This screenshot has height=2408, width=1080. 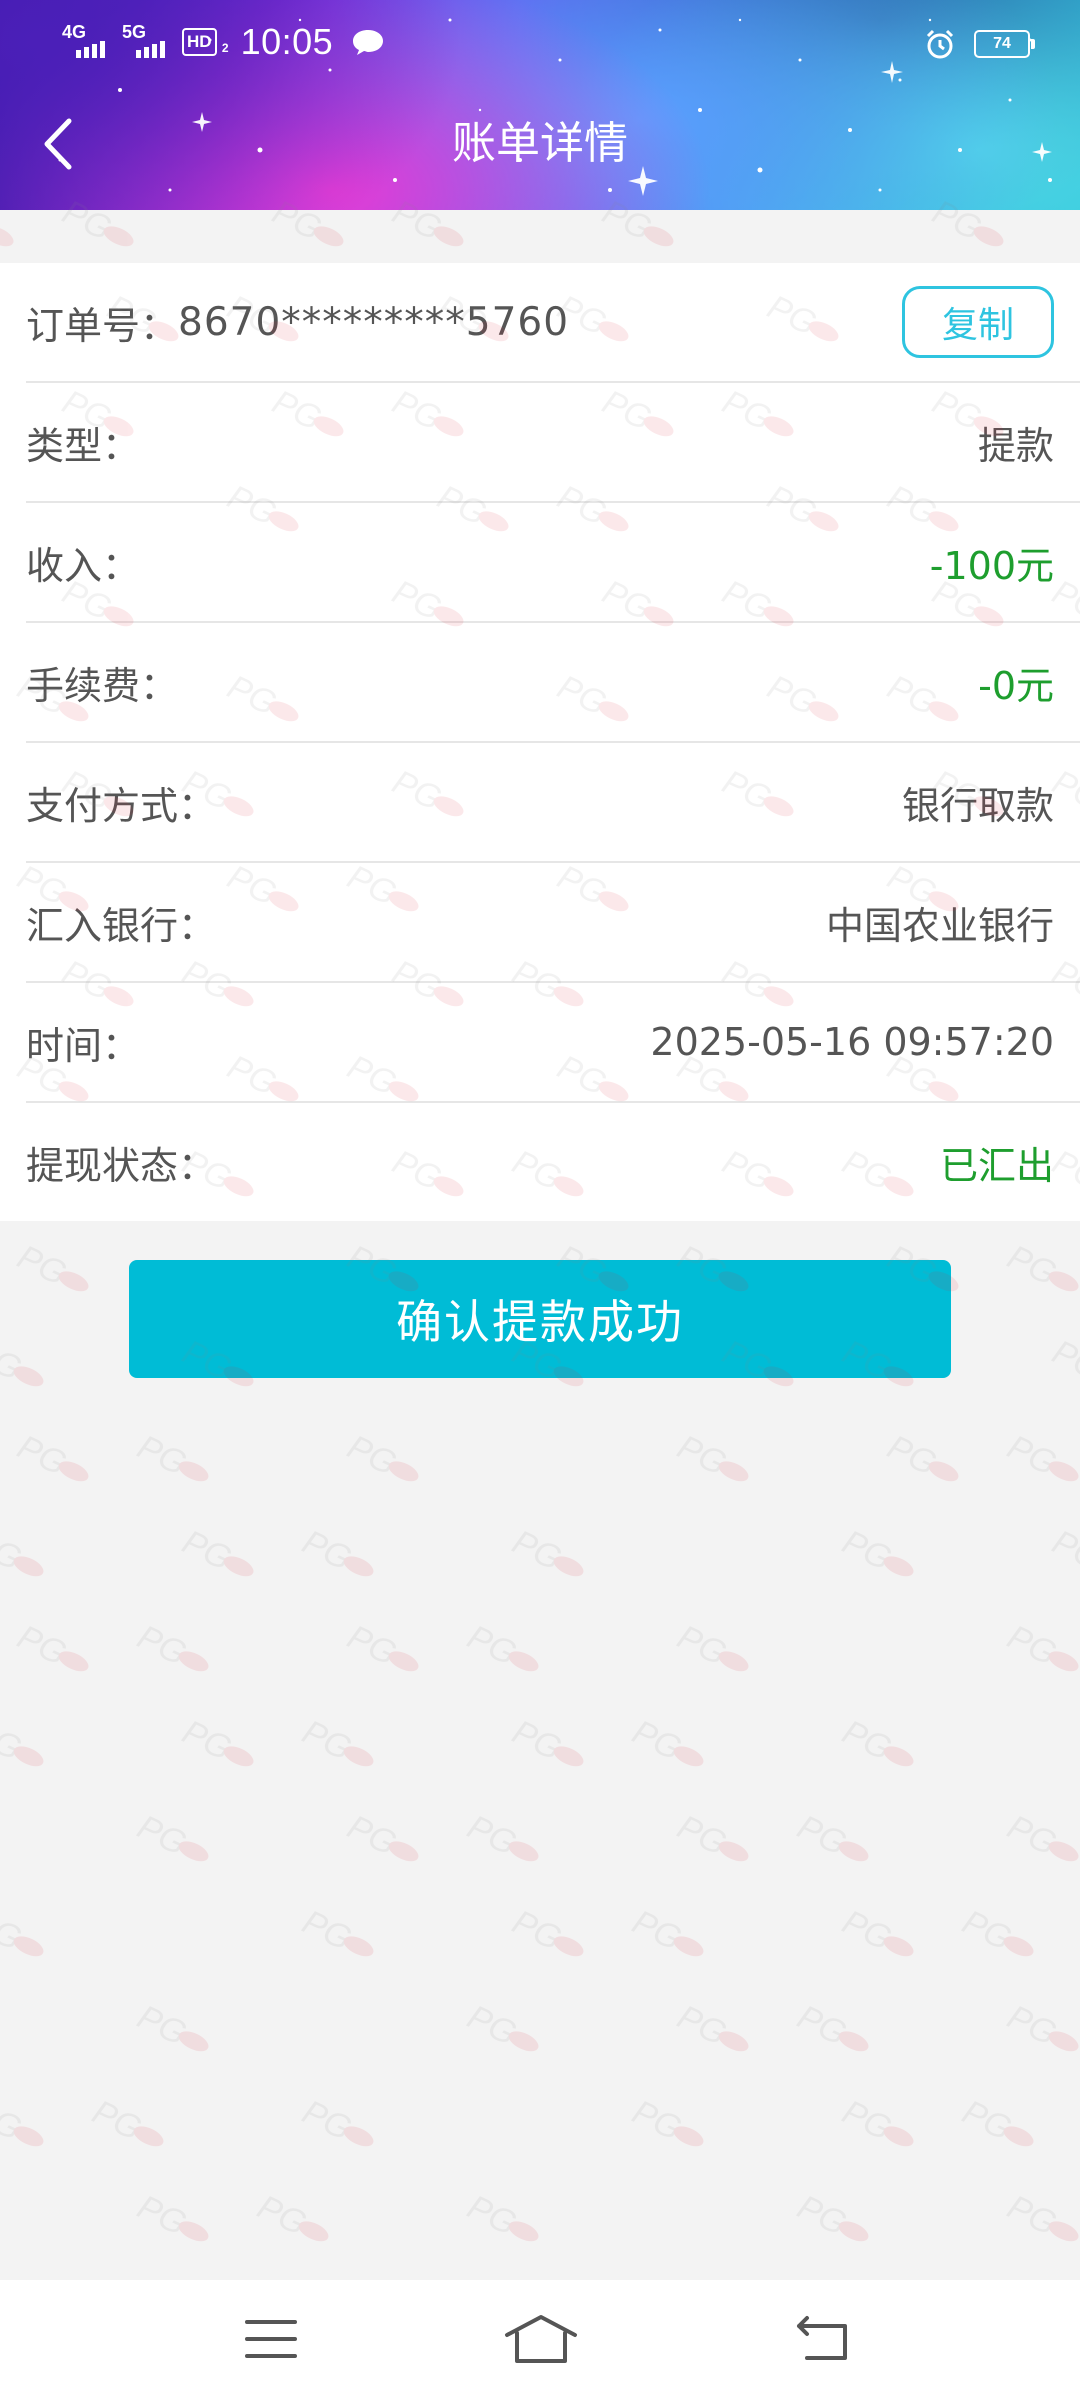 I want to click on order-number-row: 订单号： 8670*********5760 复制, so click(x=553, y=323).